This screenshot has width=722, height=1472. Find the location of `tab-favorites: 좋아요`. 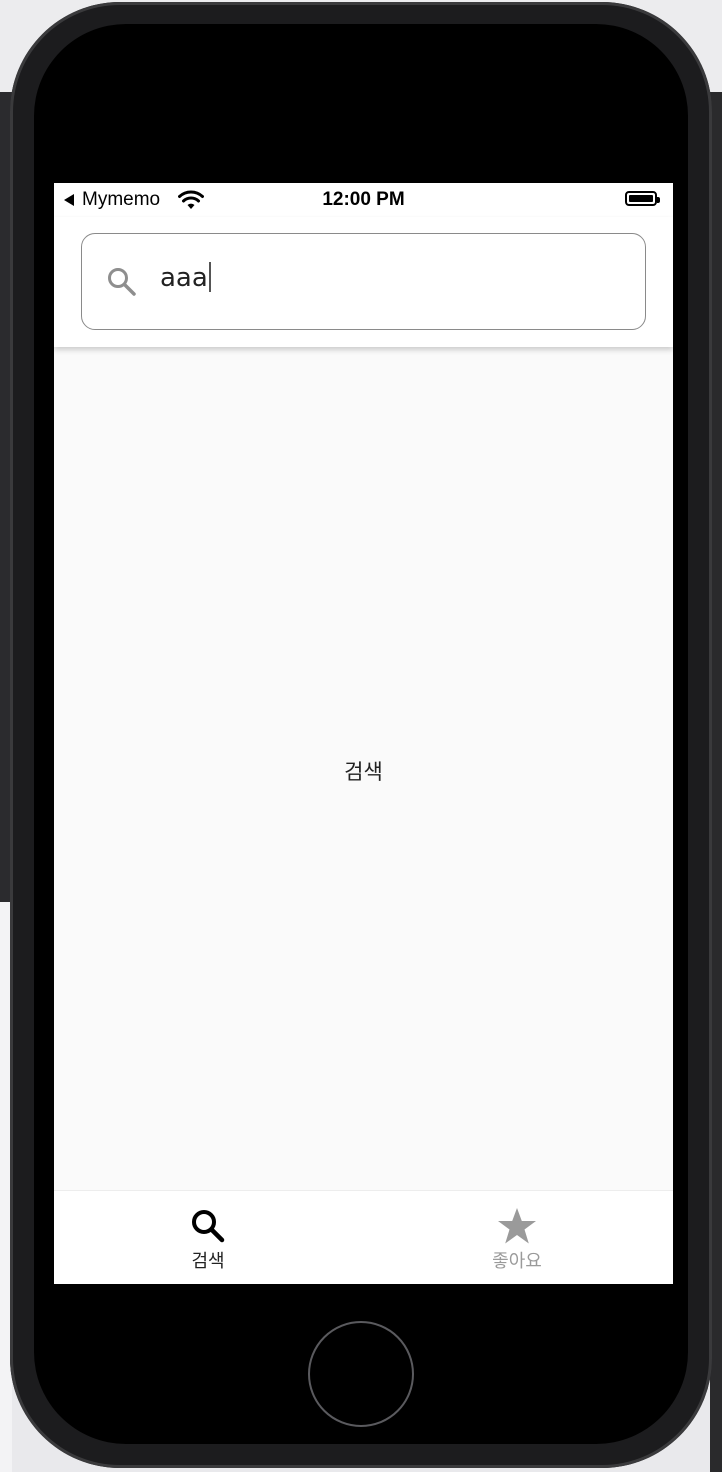

tab-favorites: 좋아요 is located at coordinates (517, 1237).